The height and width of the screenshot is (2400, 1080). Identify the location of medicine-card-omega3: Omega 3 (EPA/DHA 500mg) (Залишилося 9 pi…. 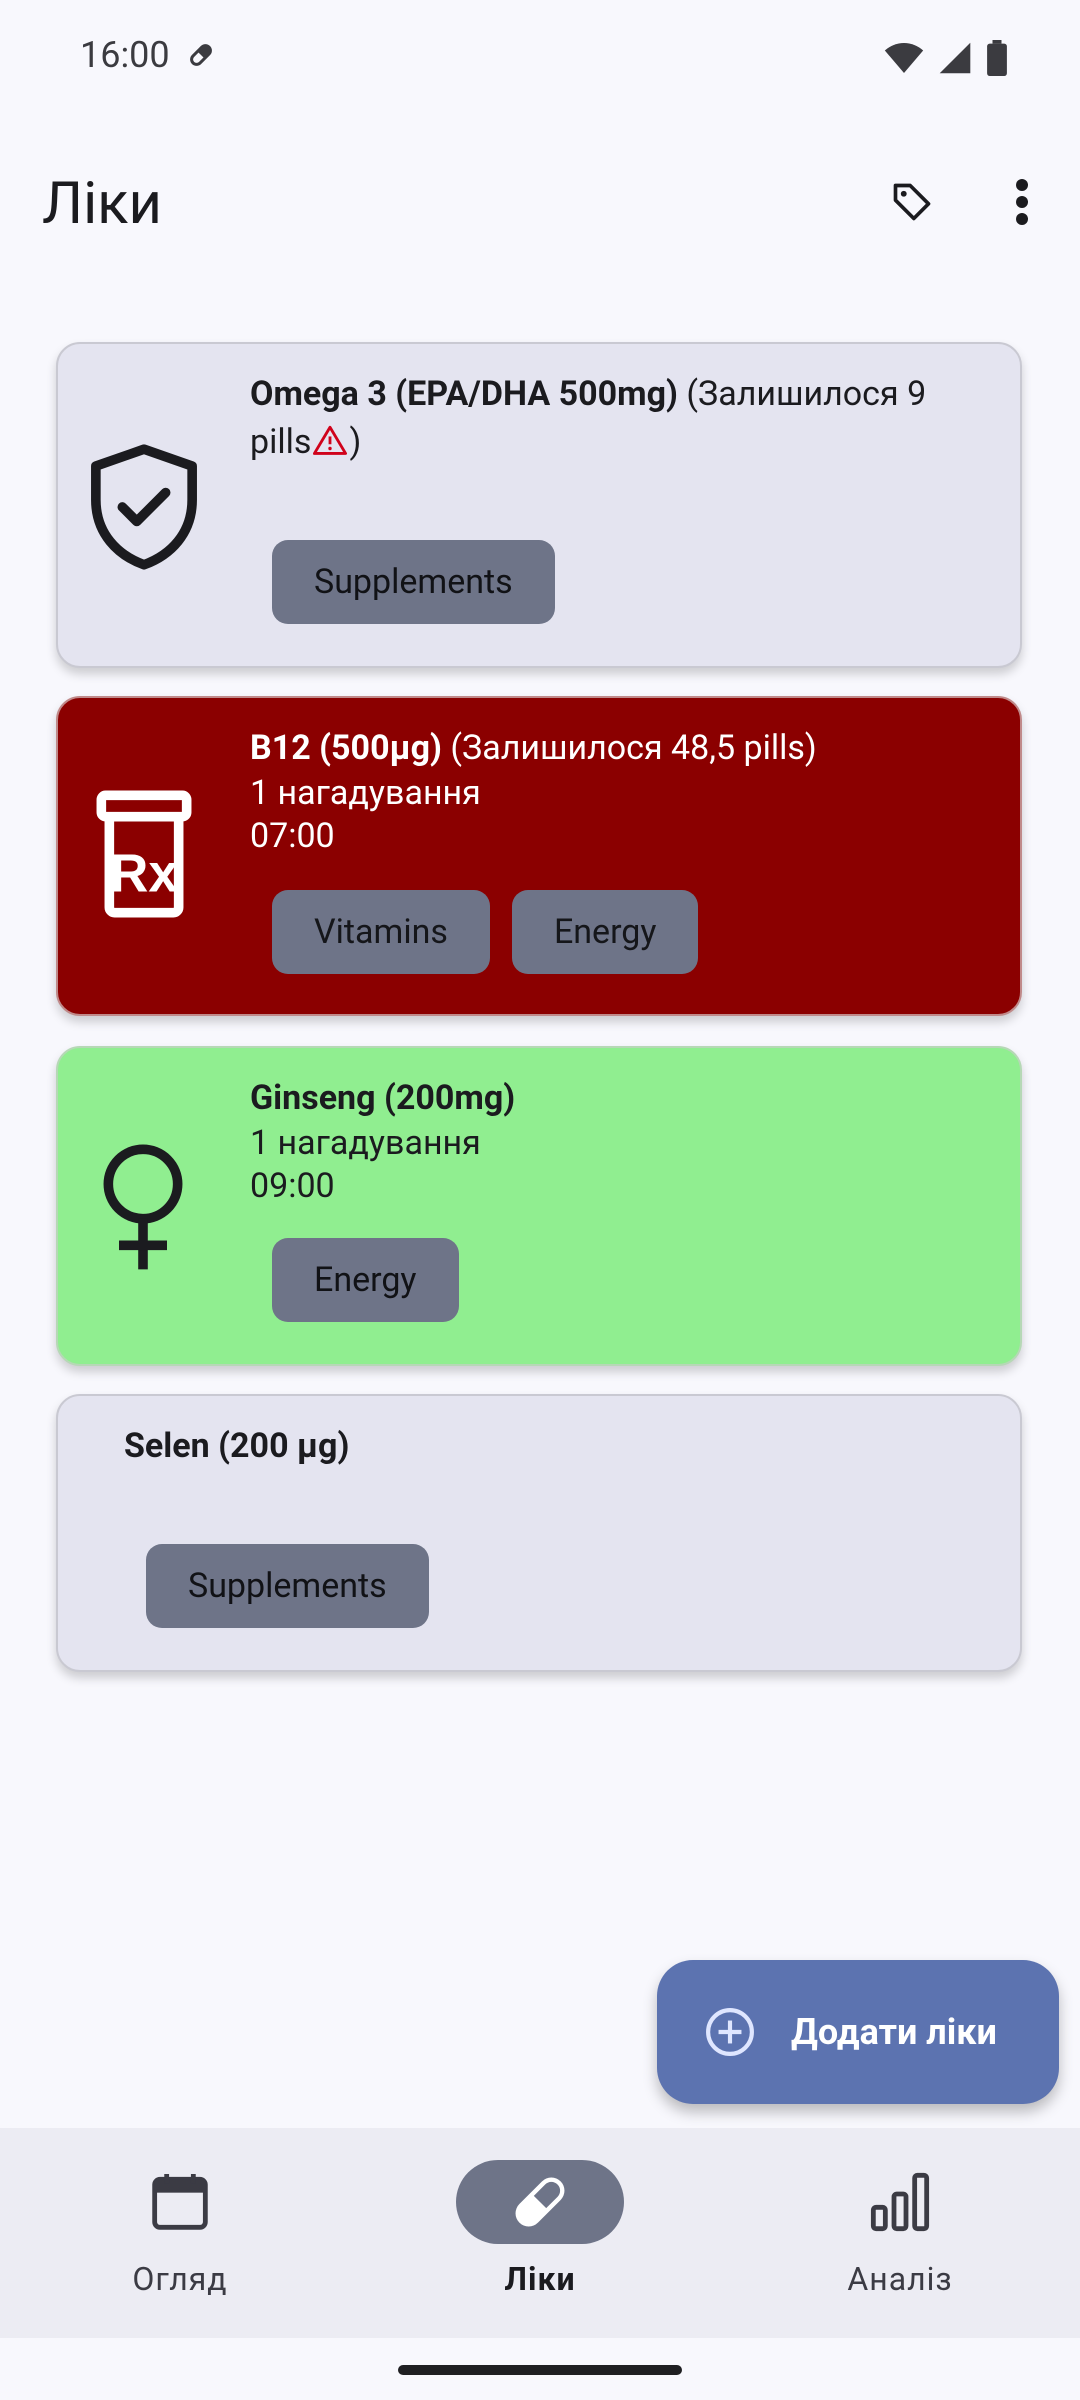
(539, 505).